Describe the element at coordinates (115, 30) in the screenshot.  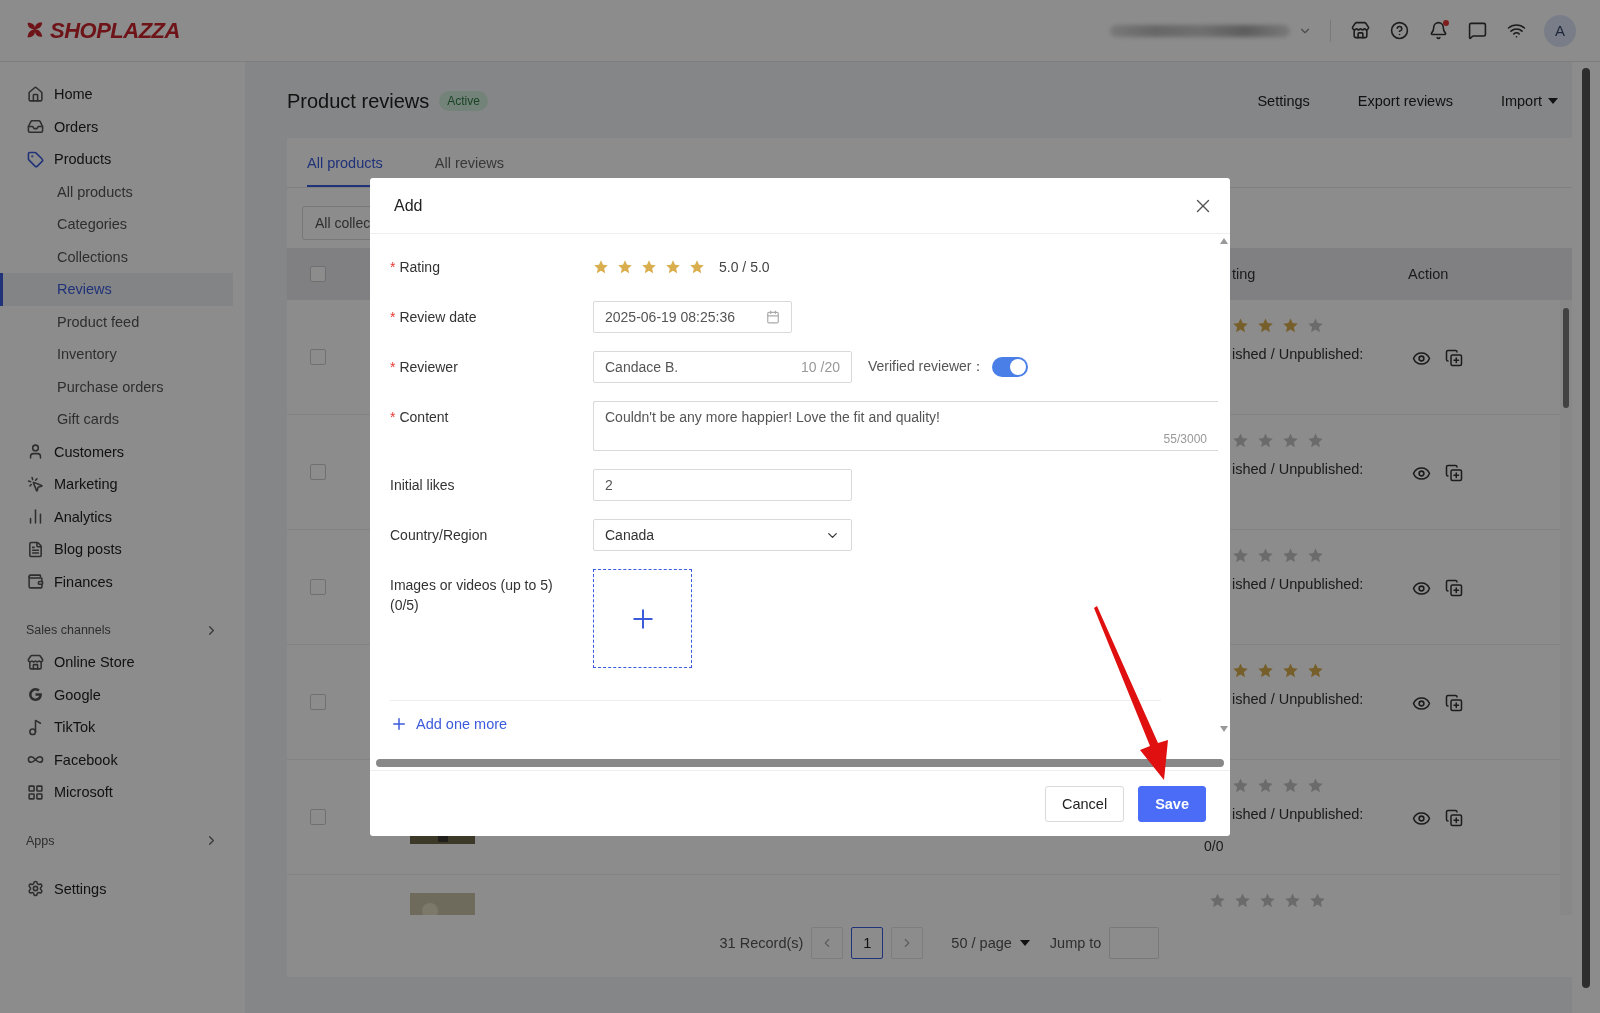
I see `logo-text: SHOPLAZZA` at that location.